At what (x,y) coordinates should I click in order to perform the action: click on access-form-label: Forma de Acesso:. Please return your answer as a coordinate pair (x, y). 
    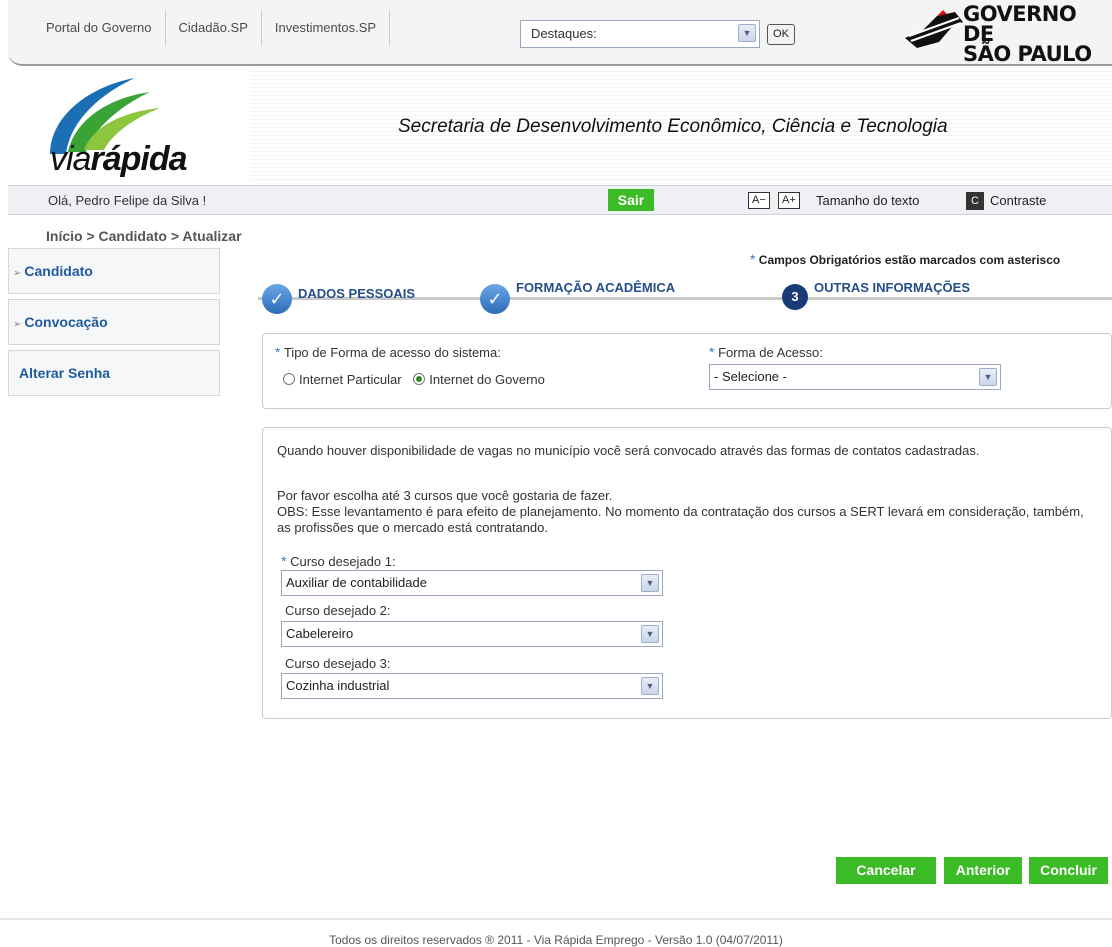
    Looking at the image, I should click on (770, 352).